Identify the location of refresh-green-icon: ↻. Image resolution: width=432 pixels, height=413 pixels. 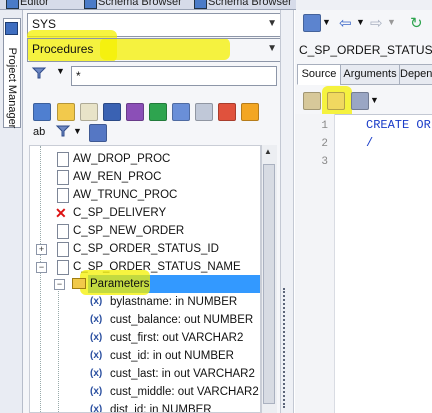
(416, 23).